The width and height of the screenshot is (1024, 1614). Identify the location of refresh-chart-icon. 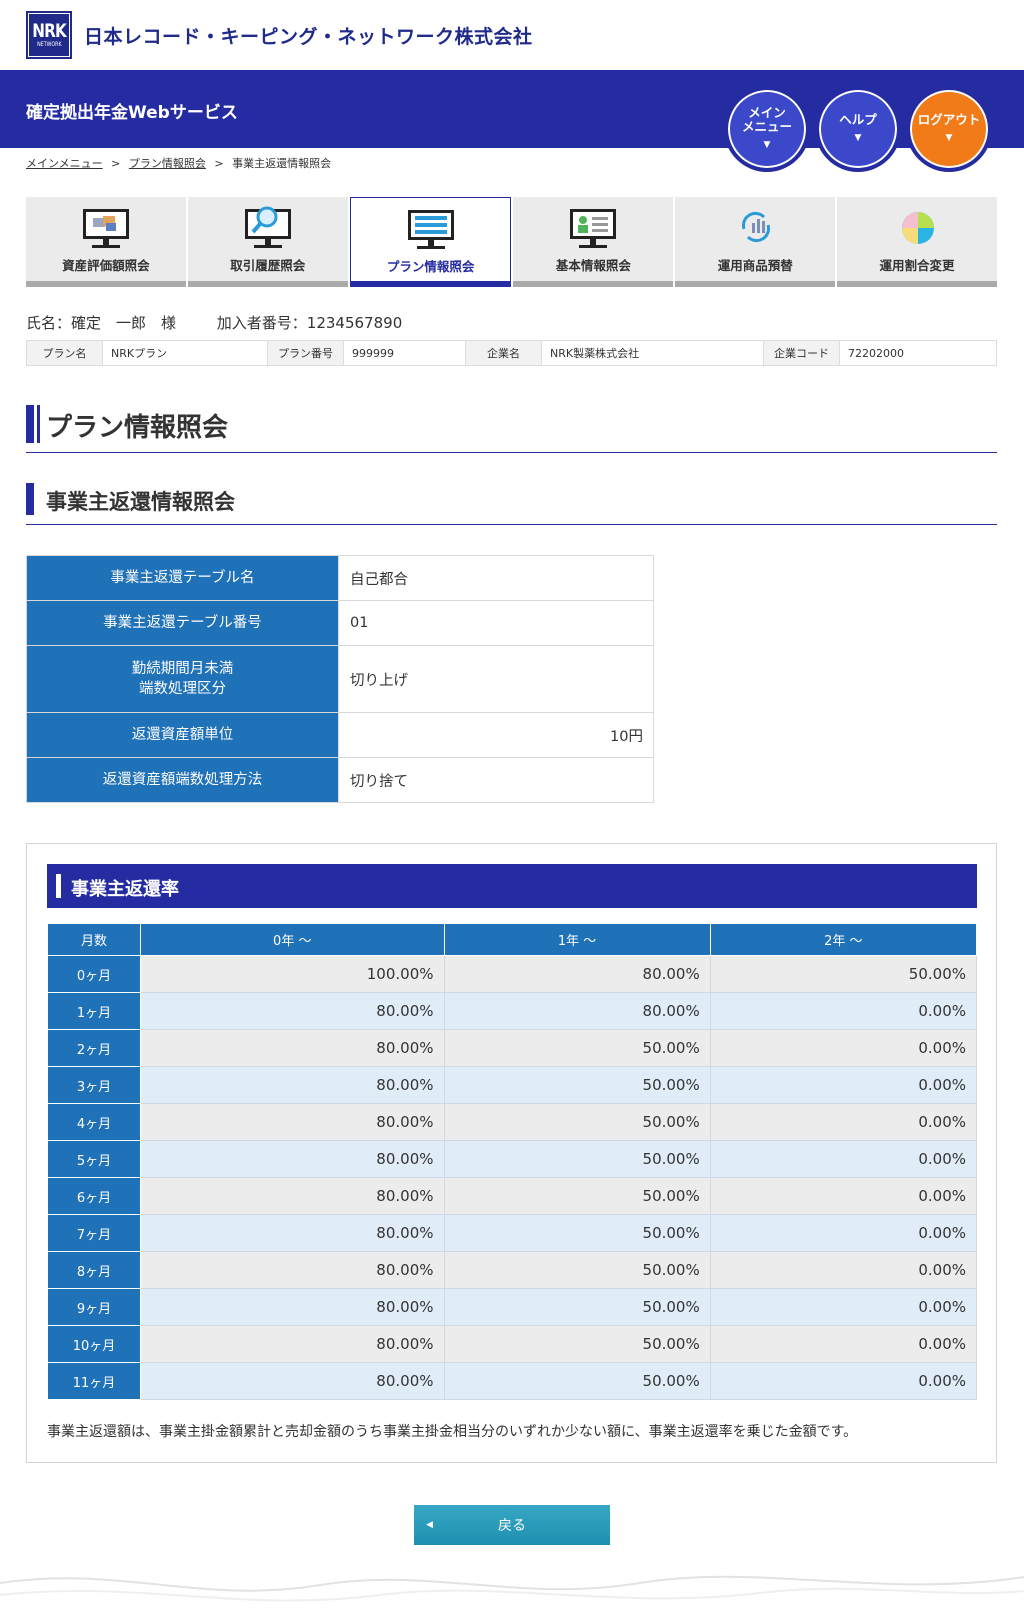
(755, 229).